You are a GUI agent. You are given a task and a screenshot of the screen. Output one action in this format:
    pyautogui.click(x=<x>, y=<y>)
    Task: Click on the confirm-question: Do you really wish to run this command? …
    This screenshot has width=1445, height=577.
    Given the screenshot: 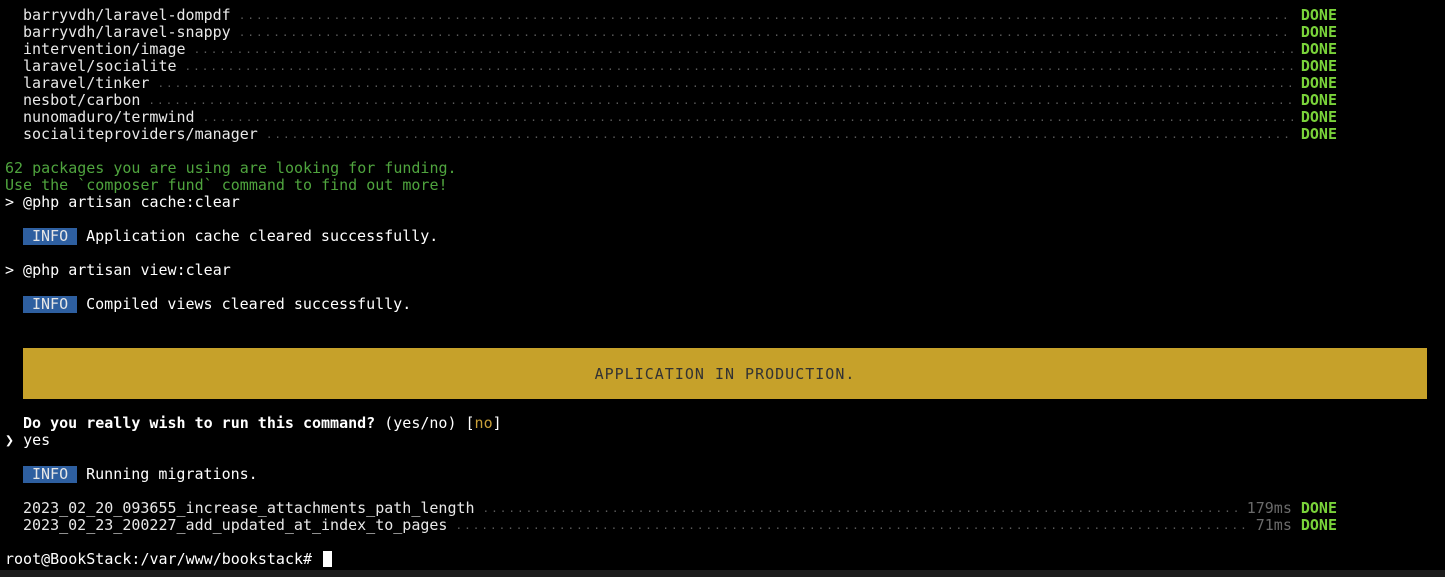 What is the action you would take?
    pyautogui.click(x=262, y=423)
    